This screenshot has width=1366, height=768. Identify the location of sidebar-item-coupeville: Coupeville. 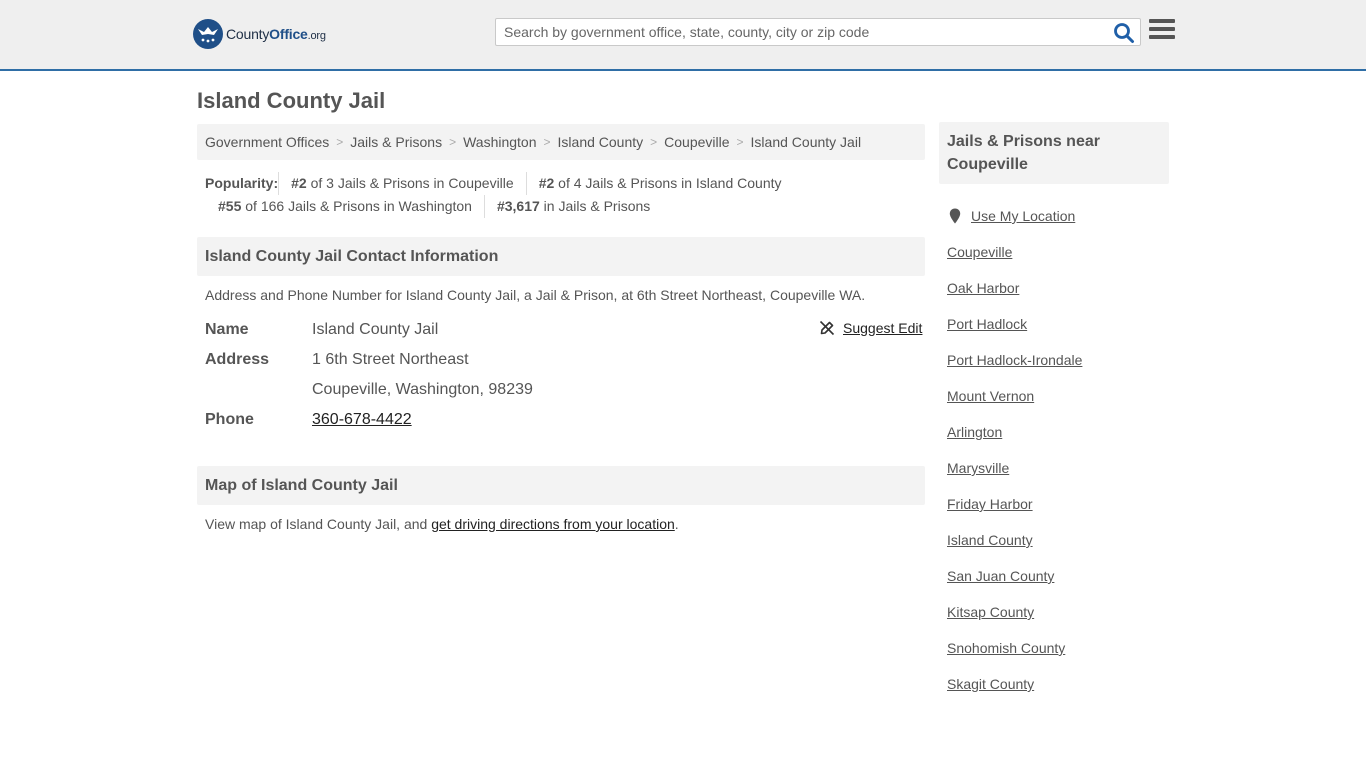
(1057, 252).